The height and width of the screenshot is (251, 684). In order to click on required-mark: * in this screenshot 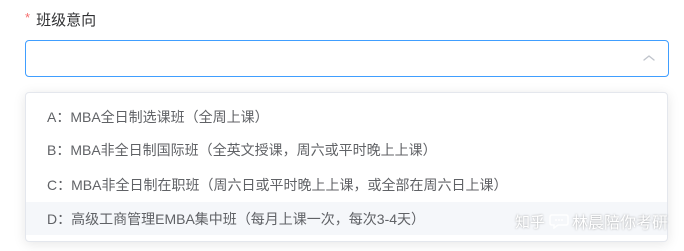, I will do `click(28, 17)`.